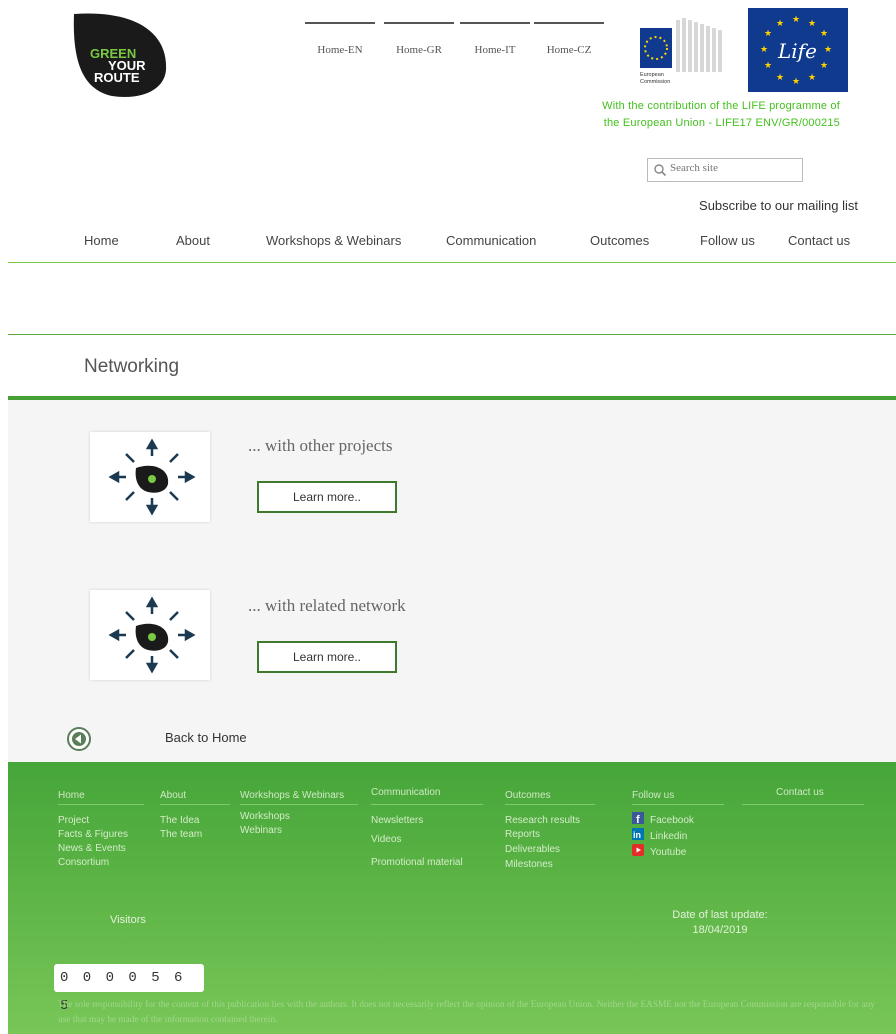 This screenshot has width=896, height=1034. I want to click on search-box, so click(725, 170).